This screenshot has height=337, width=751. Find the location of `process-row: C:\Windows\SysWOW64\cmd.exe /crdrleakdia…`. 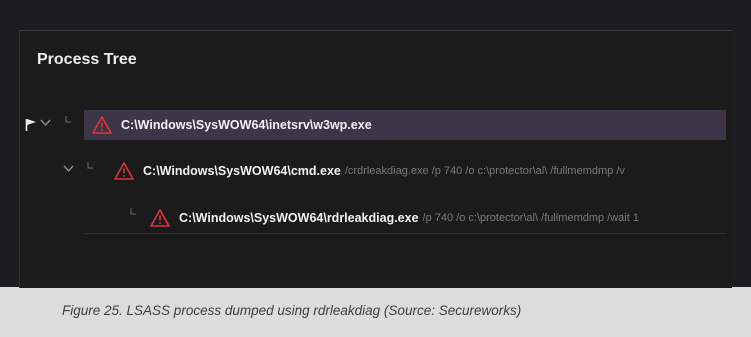

process-row: C:\Windows\SysWOW64\cmd.exe /crdrleakdia… is located at coordinates (405, 171).